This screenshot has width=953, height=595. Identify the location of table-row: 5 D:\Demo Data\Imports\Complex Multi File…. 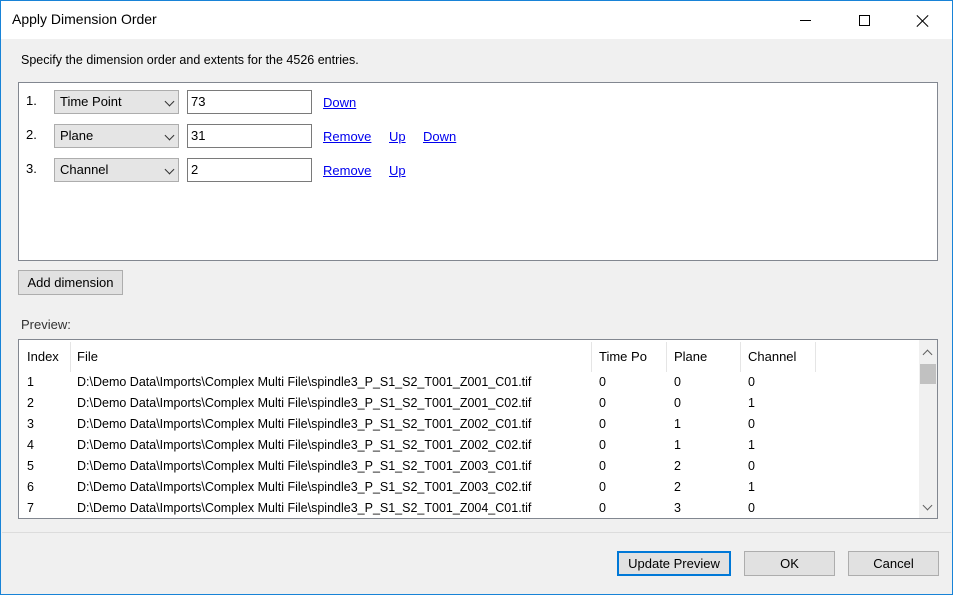
(469, 469).